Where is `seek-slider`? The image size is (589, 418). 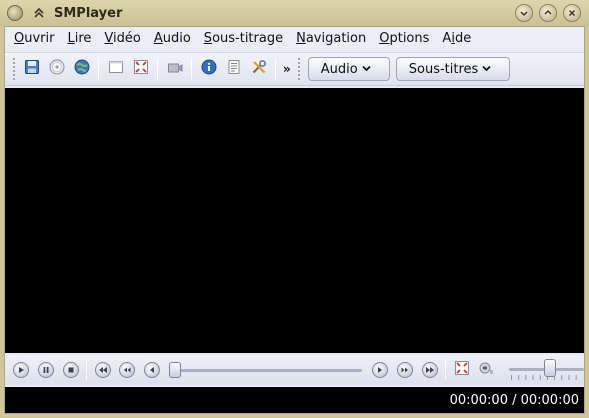
seek-slider is located at coordinates (265, 370).